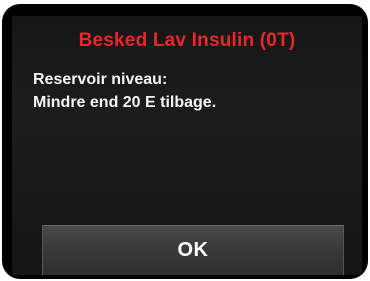 This screenshot has width=370, height=281. What do you see at coordinates (125, 102) in the screenshot?
I see `alert-message-line: Mindre end 20 E tilbage.` at bounding box center [125, 102].